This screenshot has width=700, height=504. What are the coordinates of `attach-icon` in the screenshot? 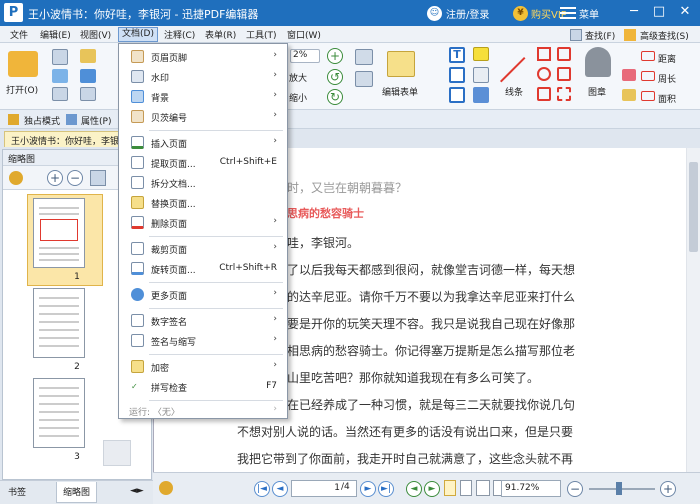 It's located at (481, 75).